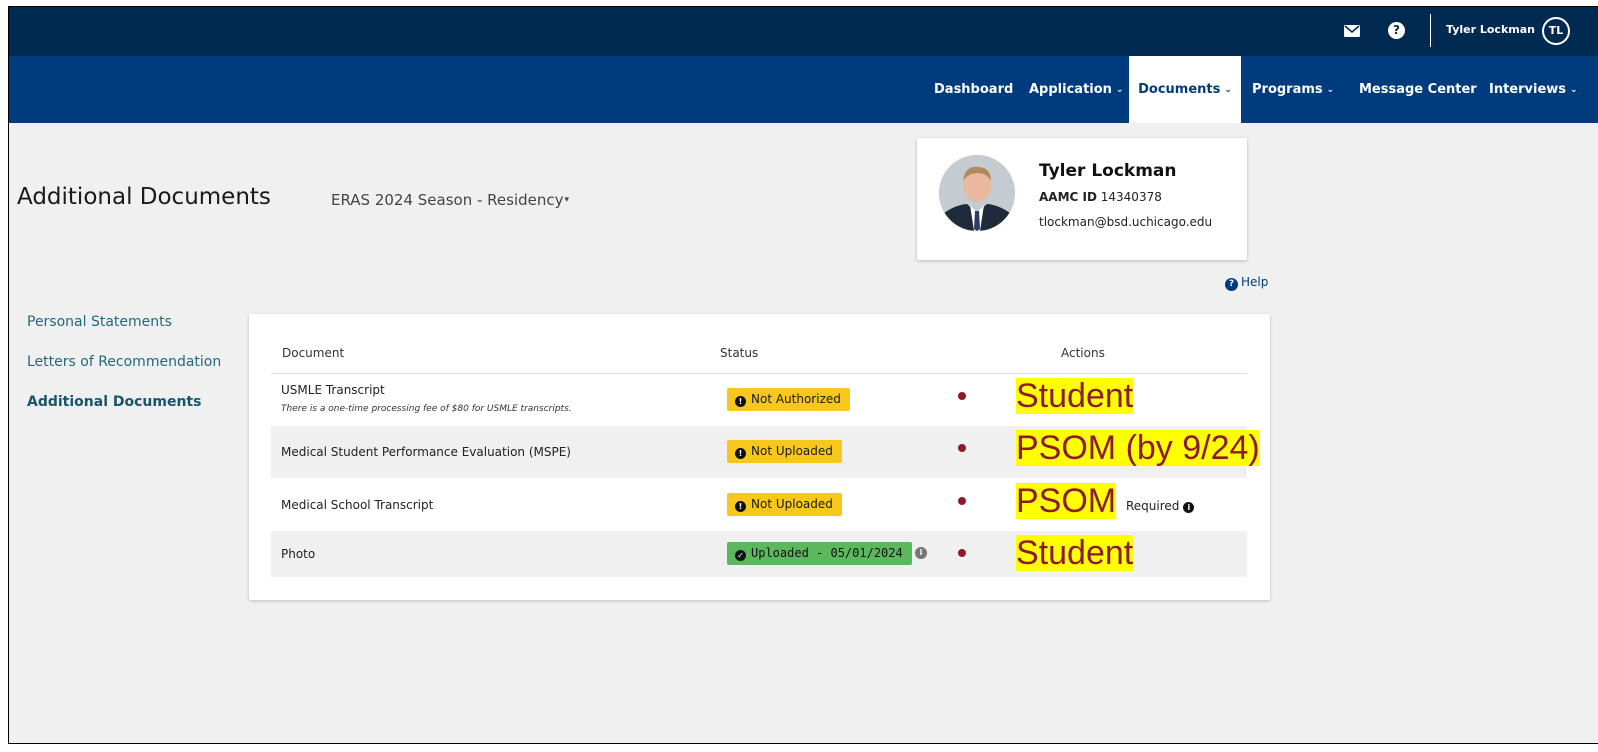  I want to click on profile-aamc-id: AAMC ID 14340378, so click(1100, 197).